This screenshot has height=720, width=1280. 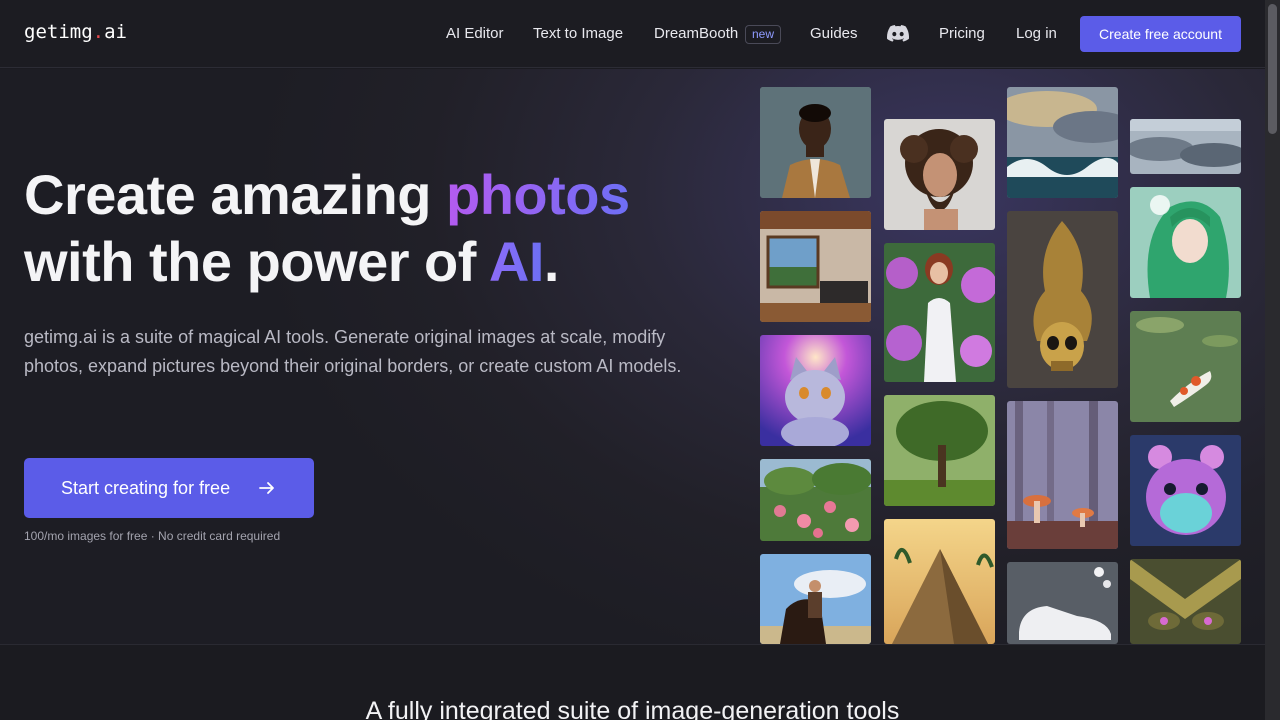 I want to click on start-creating-label: Start creating for free, so click(x=146, y=488).